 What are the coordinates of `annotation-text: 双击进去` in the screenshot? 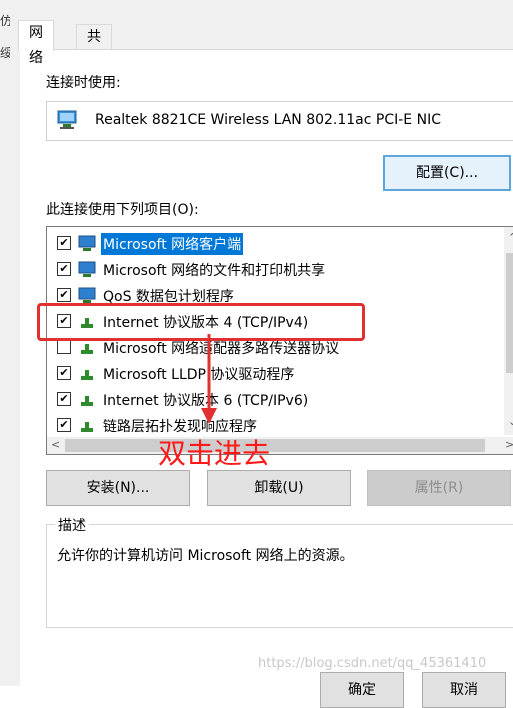 It's located at (214, 453).